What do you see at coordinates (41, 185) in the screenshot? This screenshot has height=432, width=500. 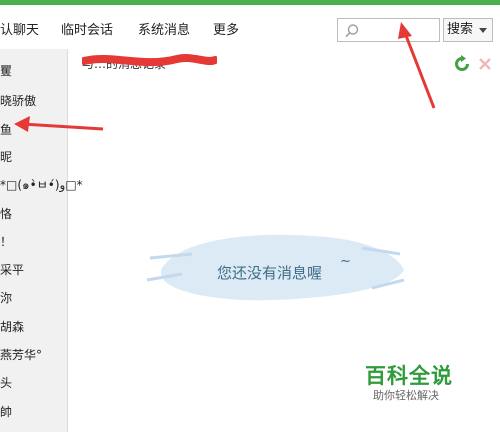 I see `contact-item: *□(๑•̀ㅂ•́)و□*` at bounding box center [41, 185].